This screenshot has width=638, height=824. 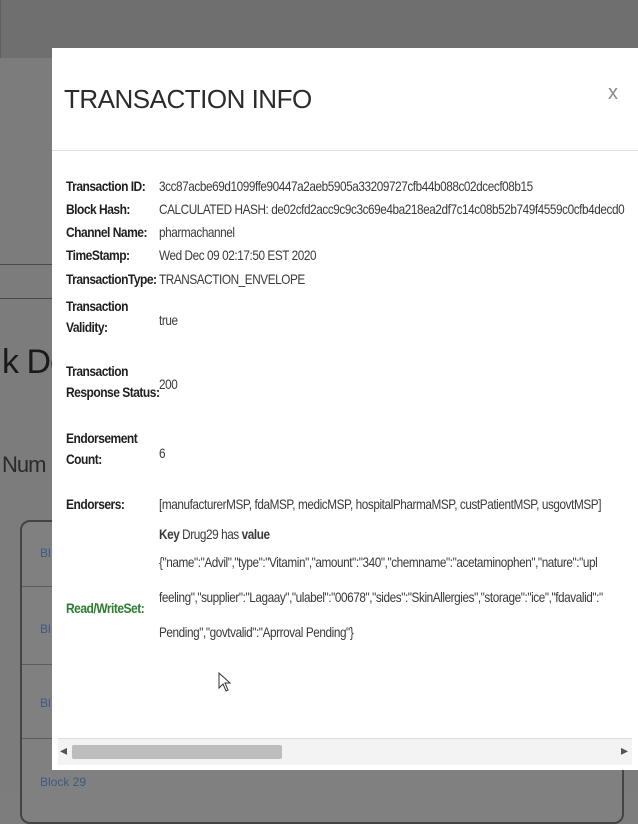 What do you see at coordinates (102, 449) in the screenshot?
I see `endorsement-count-label: Endorsement Count:` at bounding box center [102, 449].